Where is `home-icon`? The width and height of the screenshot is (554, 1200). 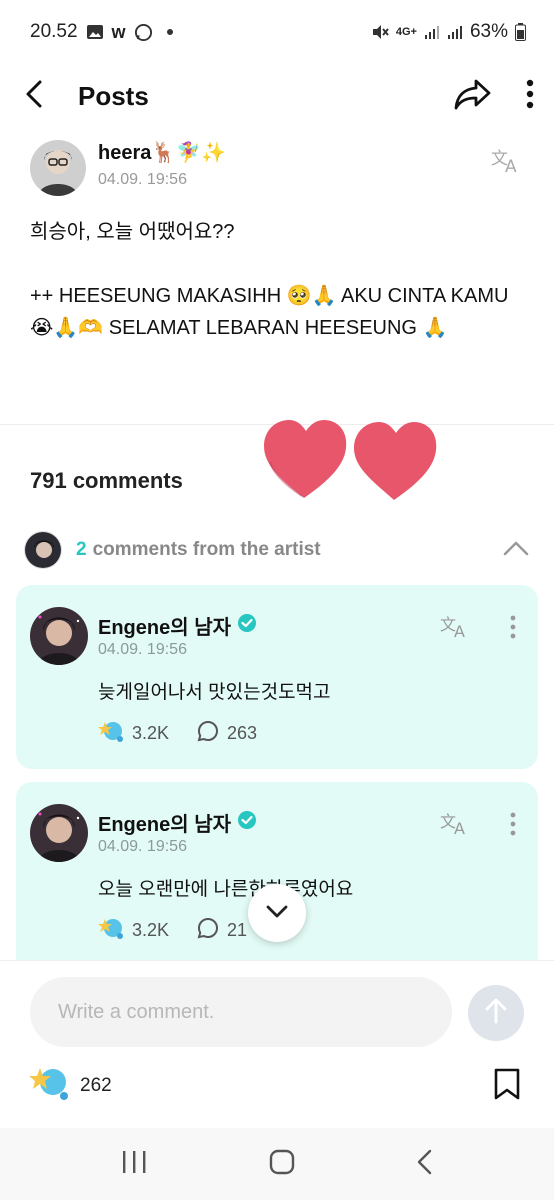 home-icon is located at coordinates (282, 1164).